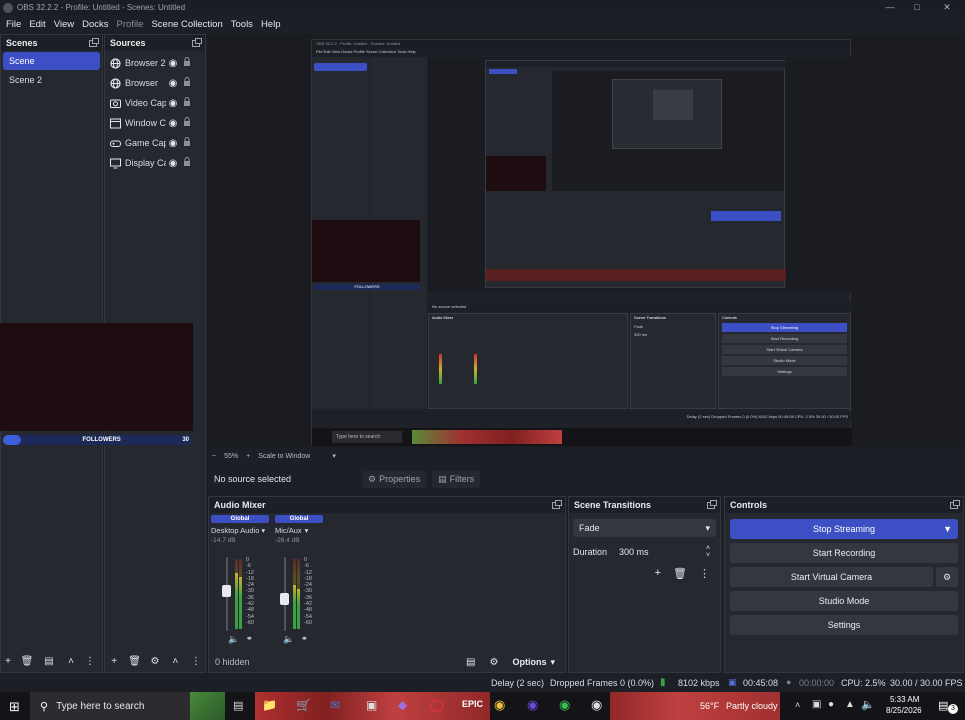 The height and width of the screenshot is (720, 965). What do you see at coordinates (532, 705) in the screenshot?
I see `teams-icon: ◉` at bounding box center [532, 705].